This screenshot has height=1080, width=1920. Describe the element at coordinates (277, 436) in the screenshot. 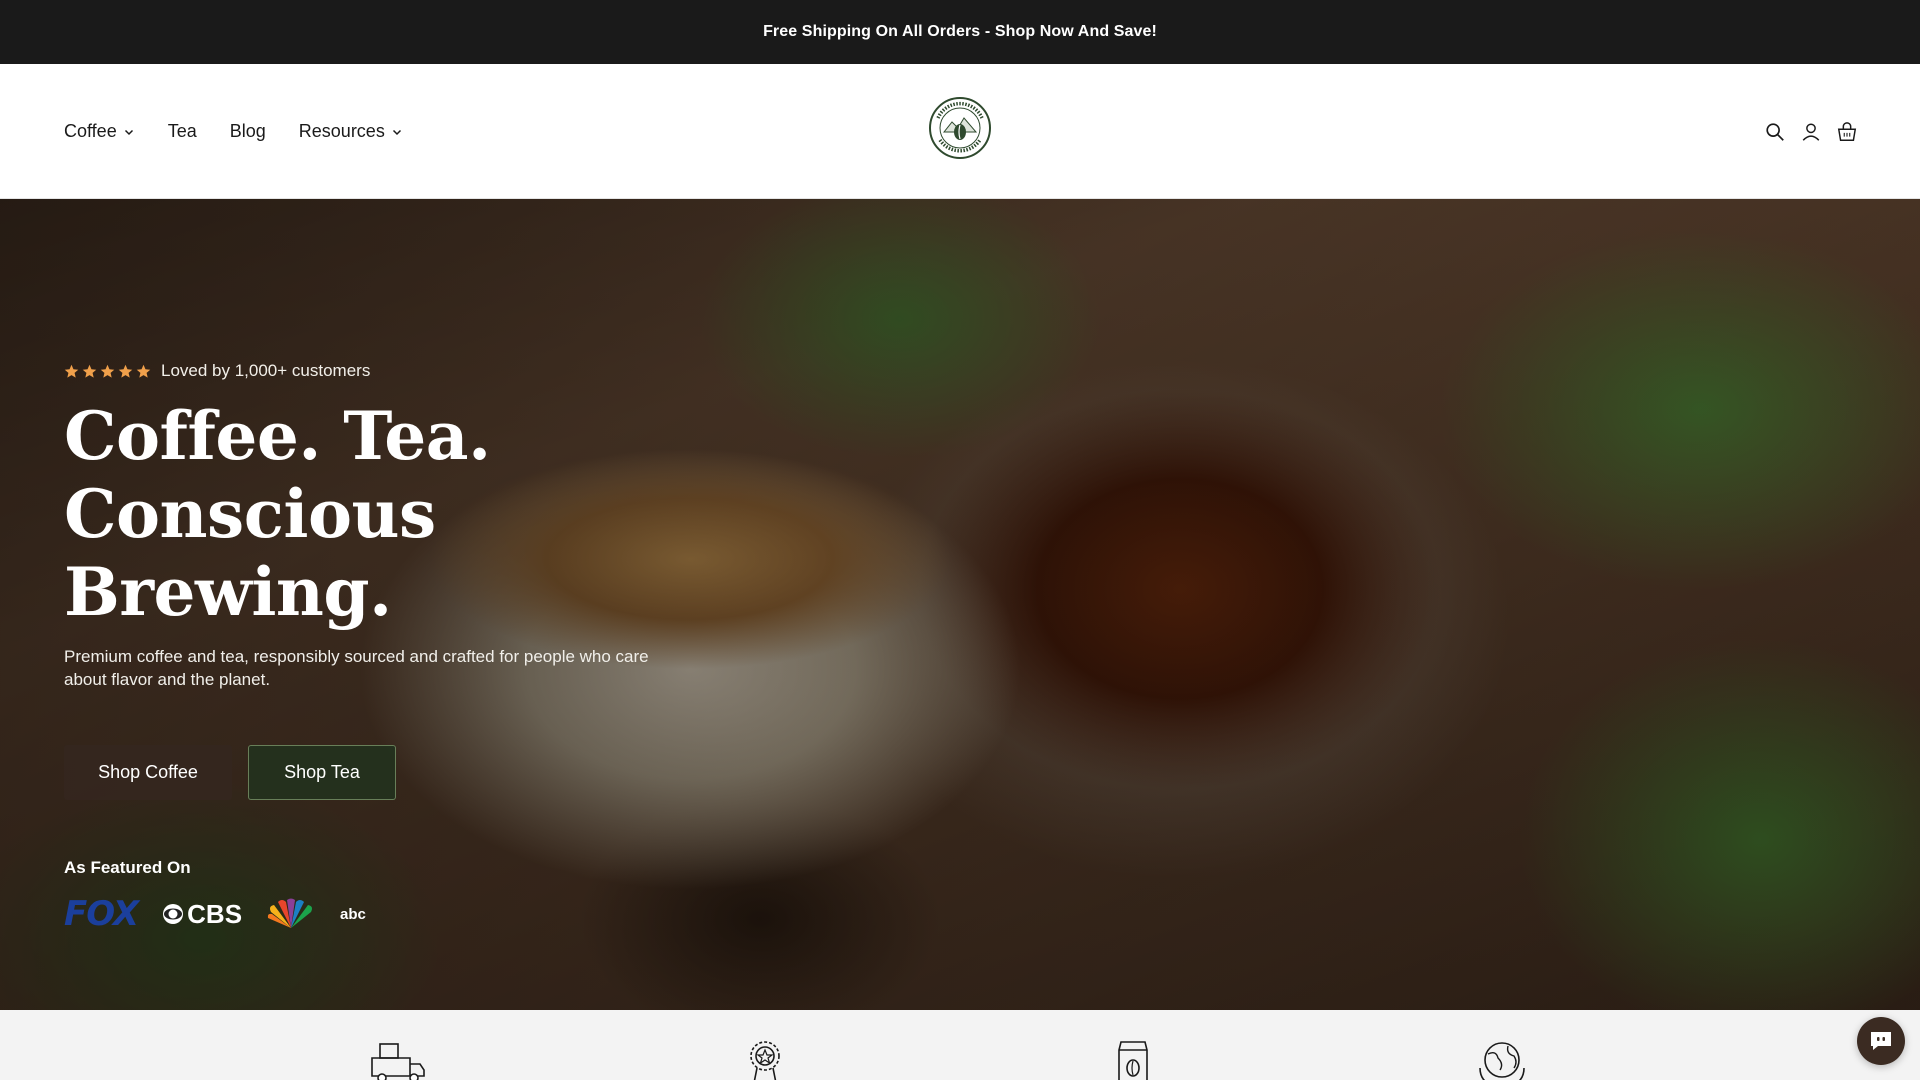

I see `headline-line-1: Coffee. Tea.` at that location.